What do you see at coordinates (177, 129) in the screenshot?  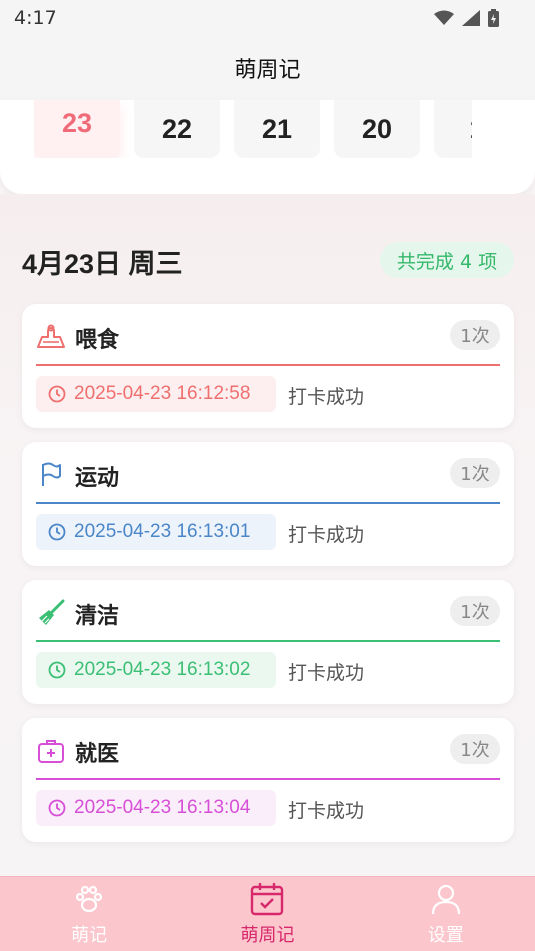 I see `date-cell: 22` at bounding box center [177, 129].